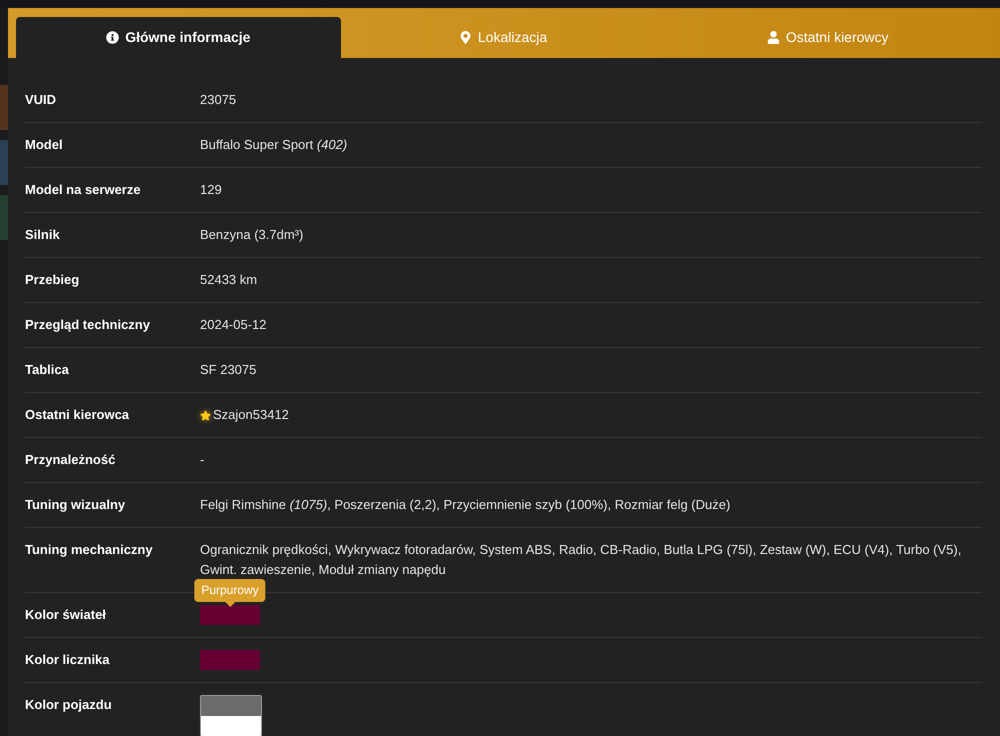 Image resolution: width=1000 pixels, height=736 pixels. What do you see at coordinates (465, 505) in the screenshot?
I see `field-value: Felgi Rimshine (1075), Poszerzenia (2,2), Przyciemnienie szyb (100%), Rozmiar felg (Duże)` at bounding box center [465, 505].